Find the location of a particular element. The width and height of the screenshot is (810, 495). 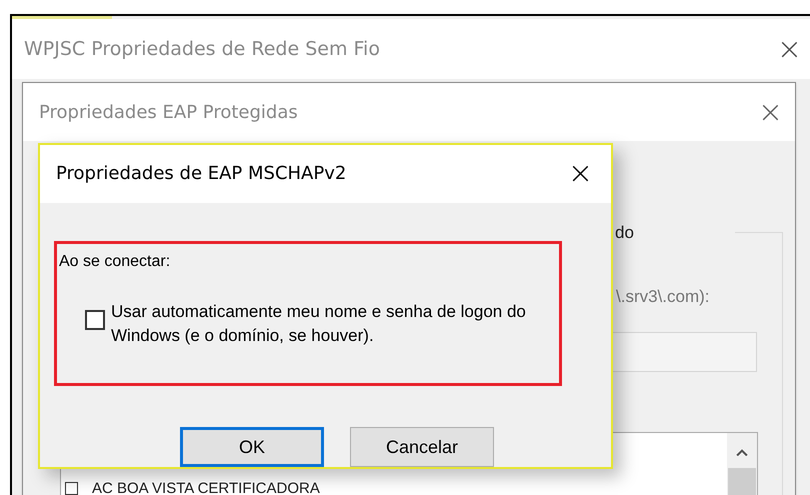

server-label: \.srv3\.com): is located at coordinates (663, 297).